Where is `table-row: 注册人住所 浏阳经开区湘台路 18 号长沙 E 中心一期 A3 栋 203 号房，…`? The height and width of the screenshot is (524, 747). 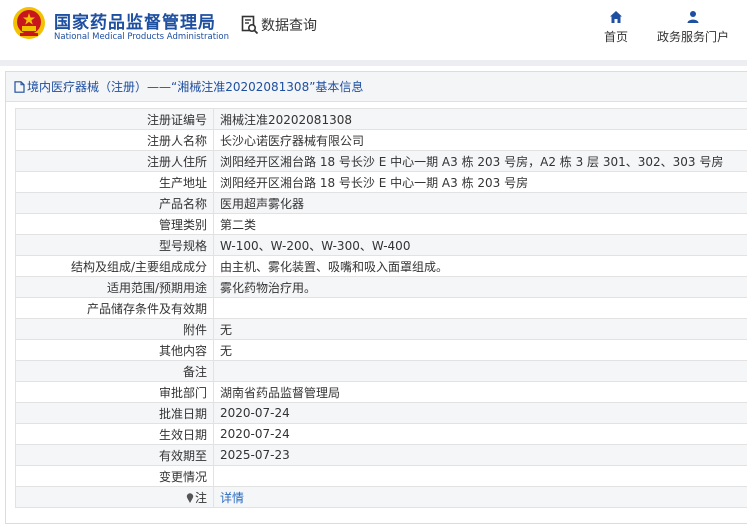 table-row: 注册人住所 浏阳经开区湘台路 18 号长沙 E 中心一期 A3 栋 203 号房，… is located at coordinates (381, 161).